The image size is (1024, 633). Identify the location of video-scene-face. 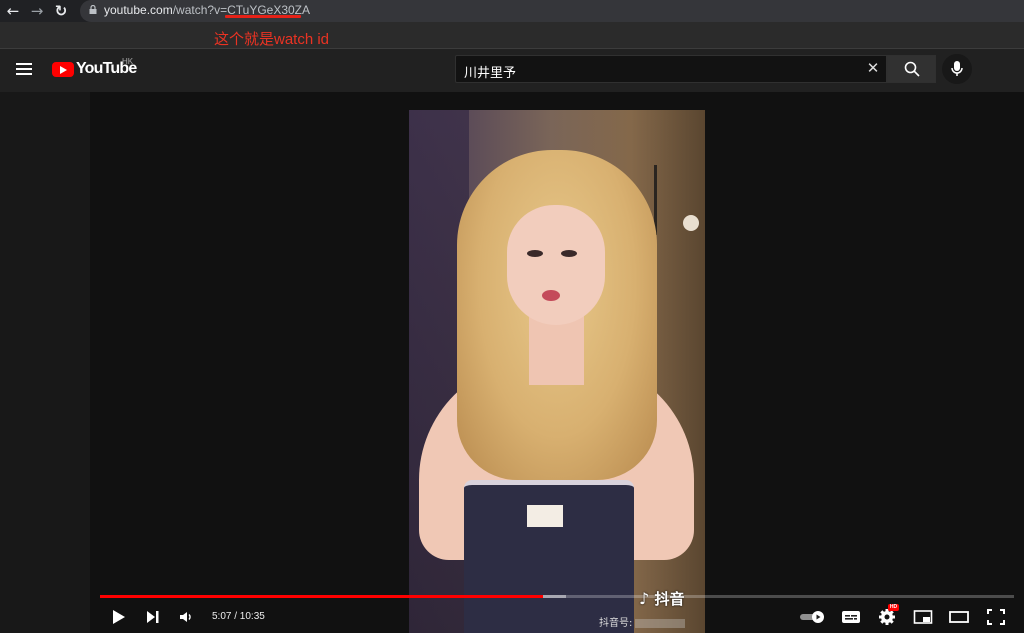
(556, 265).